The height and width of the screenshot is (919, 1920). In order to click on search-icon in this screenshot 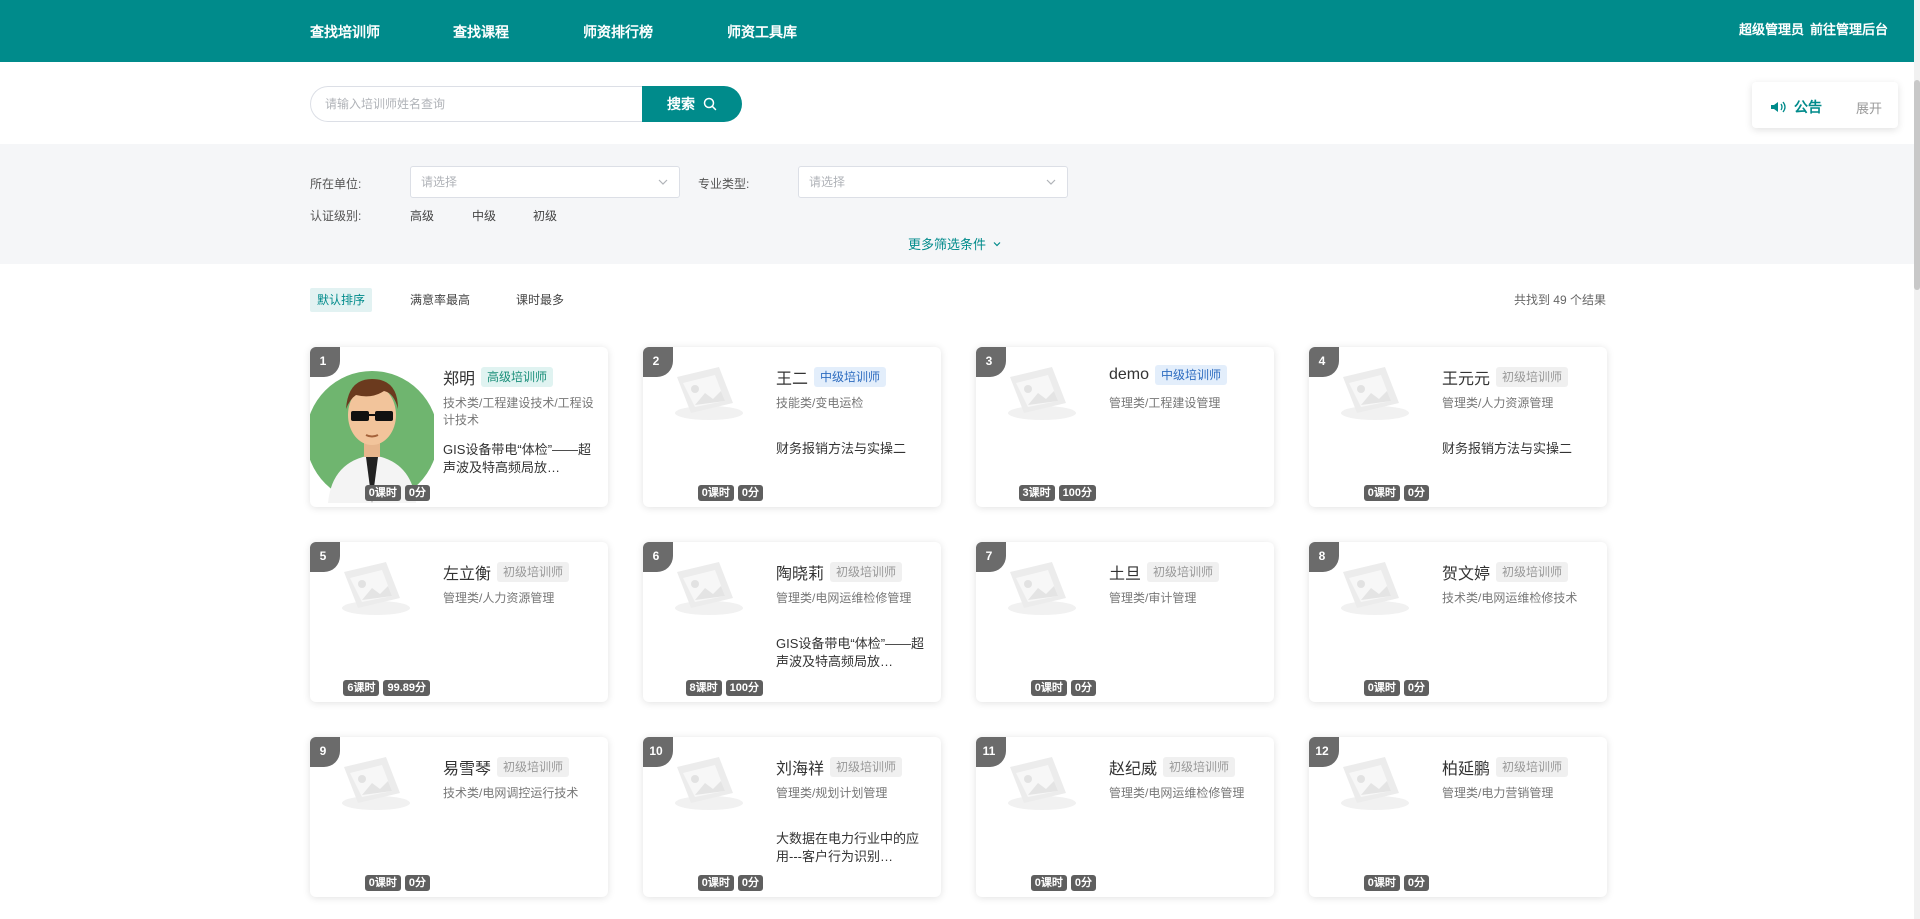, I will do `click(710, 104)`.